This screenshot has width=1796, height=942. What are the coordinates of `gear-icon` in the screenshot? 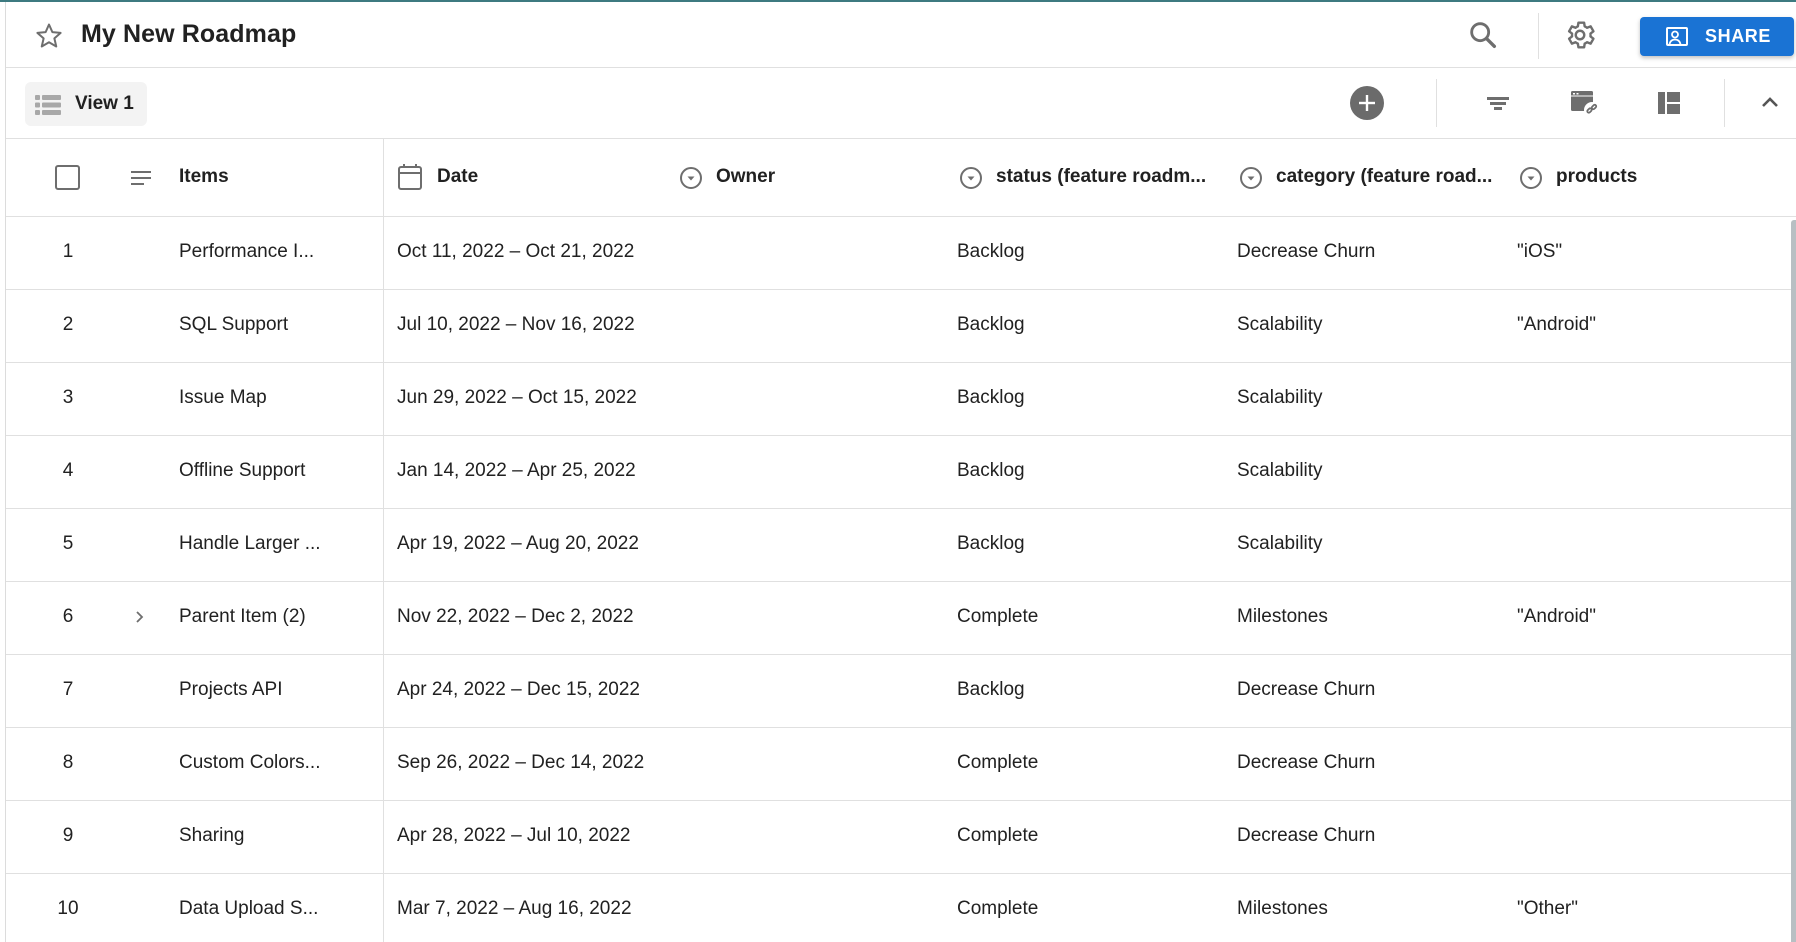 It's located at (1580, 35).